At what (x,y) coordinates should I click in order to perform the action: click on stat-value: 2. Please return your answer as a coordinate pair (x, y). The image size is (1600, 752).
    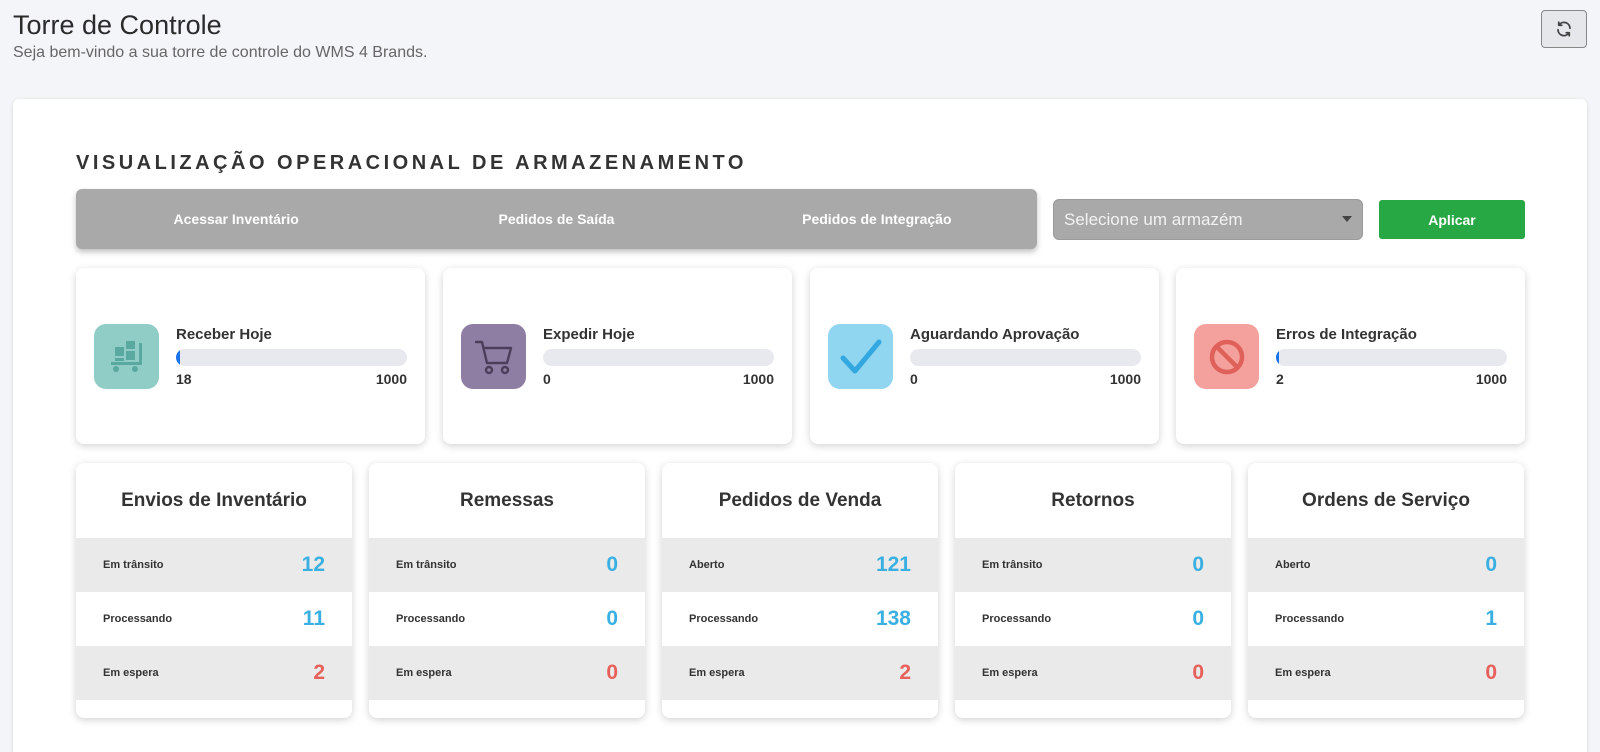
    Looking at the image, I should click on (1280, 379).